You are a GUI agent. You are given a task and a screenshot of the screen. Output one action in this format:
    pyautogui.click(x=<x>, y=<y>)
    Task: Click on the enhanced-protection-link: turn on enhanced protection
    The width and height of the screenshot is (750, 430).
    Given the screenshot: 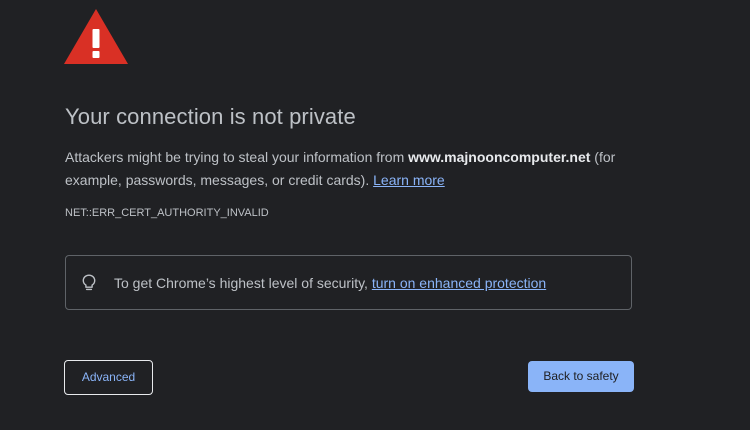 What is the action you would take?
    pyautogui.click(x=459, y=283)
    